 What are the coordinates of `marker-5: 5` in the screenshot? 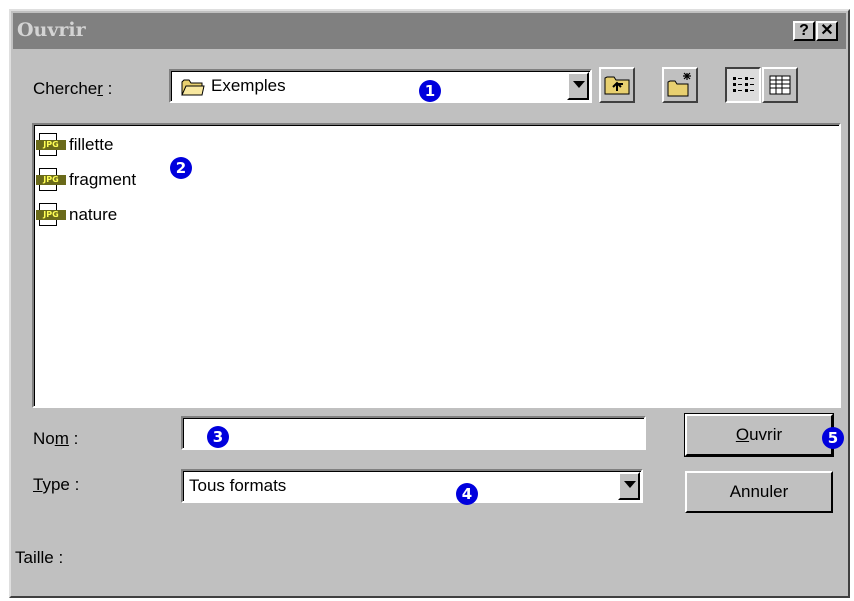 It's located at (833, 438).